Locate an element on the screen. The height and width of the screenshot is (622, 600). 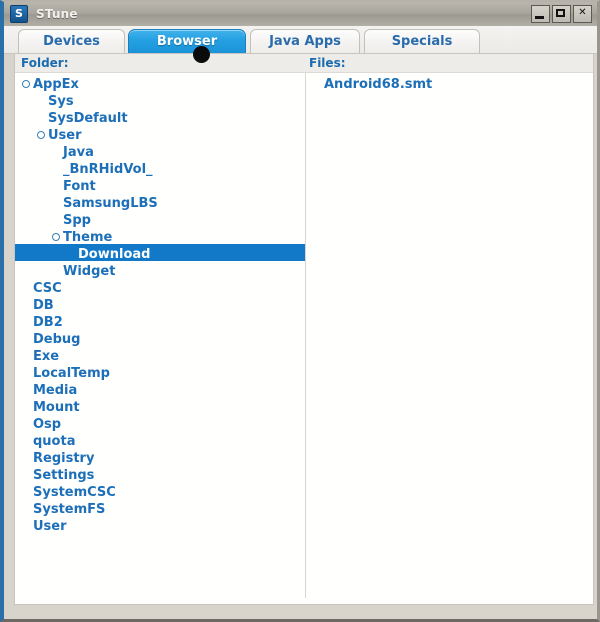
window-controls: ✕ is located at coordinates (561, 14).